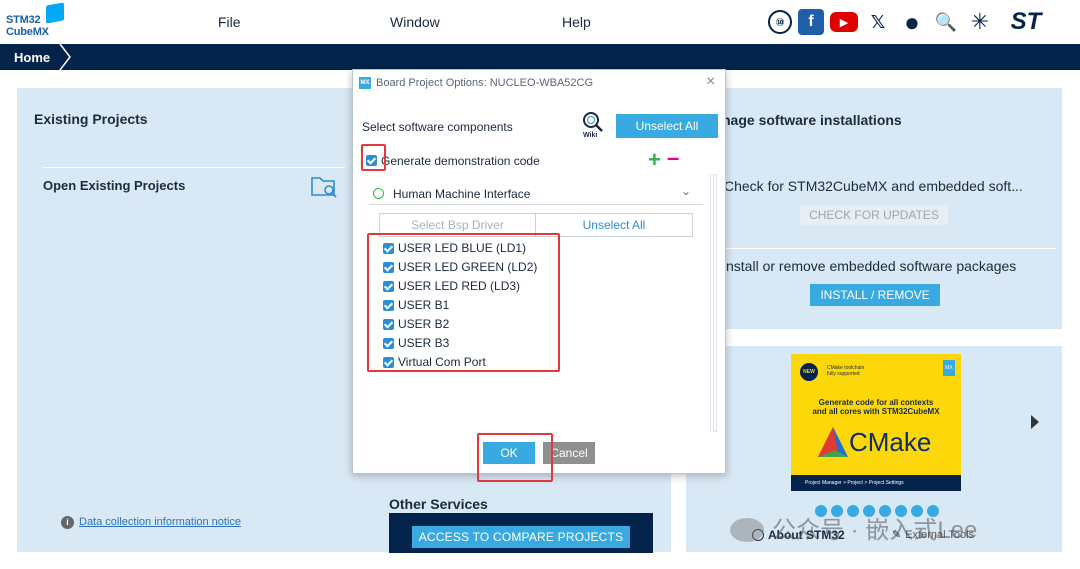  I want to click on magnifier-icon, so click(593, 122).